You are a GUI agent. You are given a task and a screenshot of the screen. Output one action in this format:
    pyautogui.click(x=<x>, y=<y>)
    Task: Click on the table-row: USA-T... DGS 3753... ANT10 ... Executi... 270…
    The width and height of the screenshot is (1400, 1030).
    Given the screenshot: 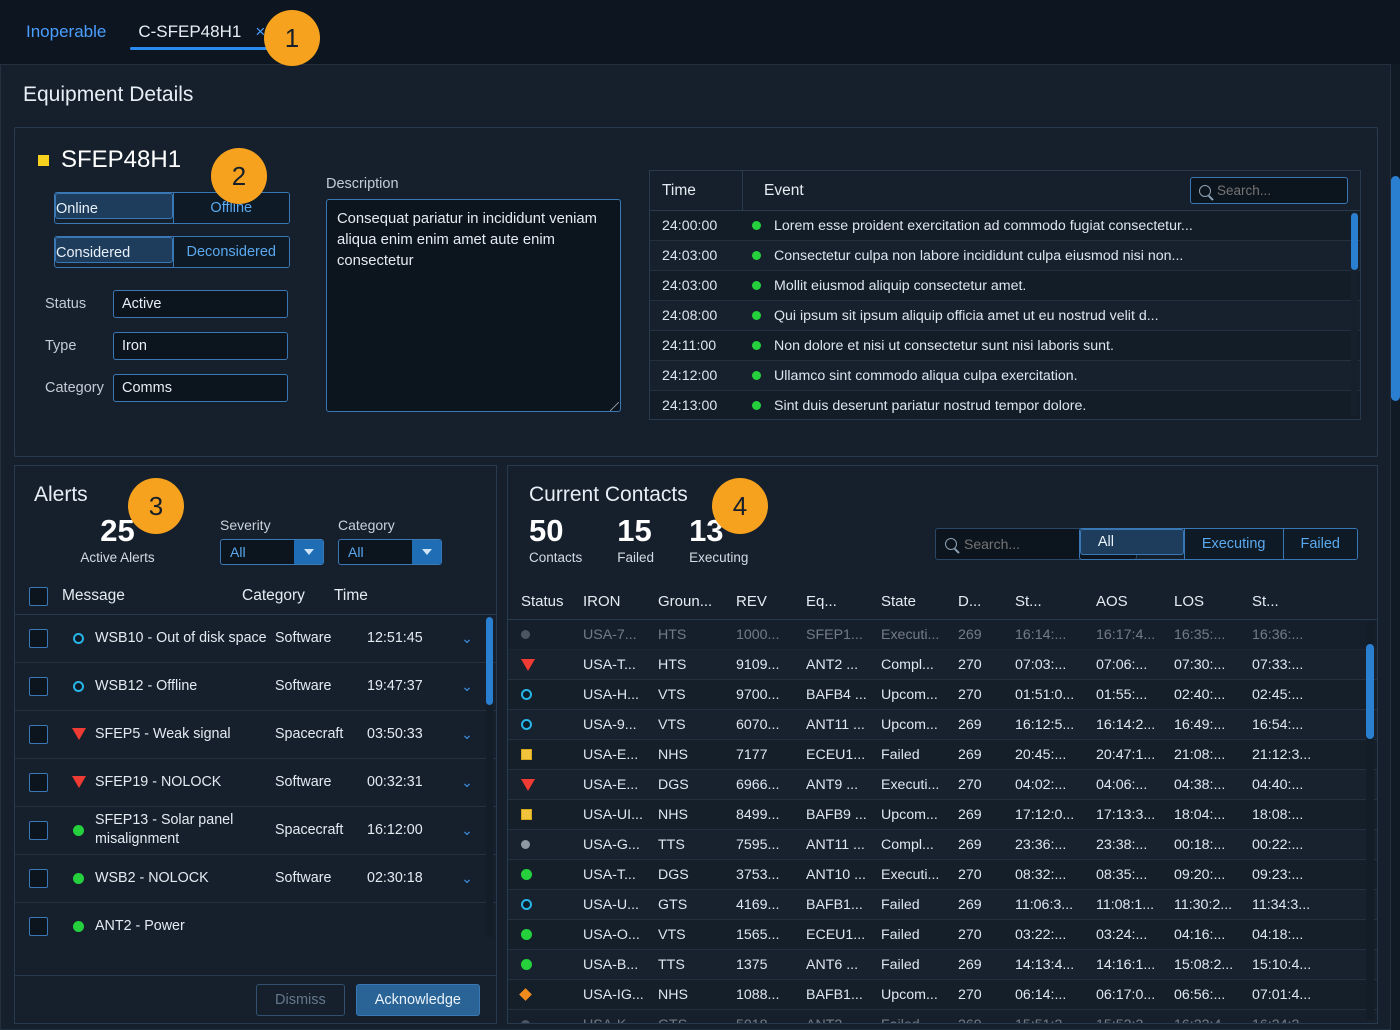 What is the action you would take?
    pyautogui.click(x=942, y=875)
    